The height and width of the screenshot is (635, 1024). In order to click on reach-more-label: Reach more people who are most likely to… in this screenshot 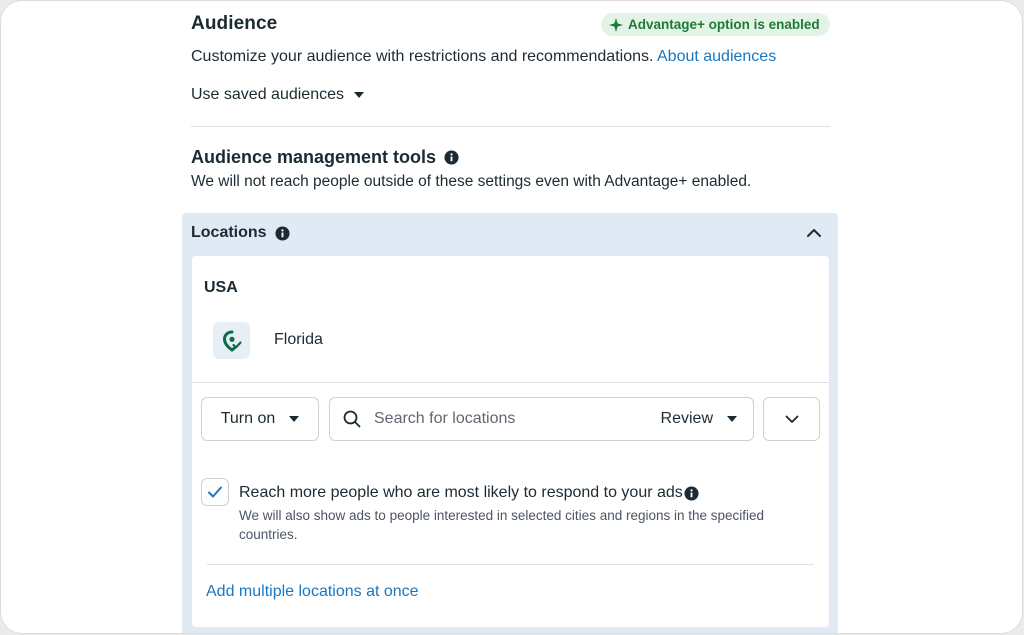, I will do `click(469, 493)`.